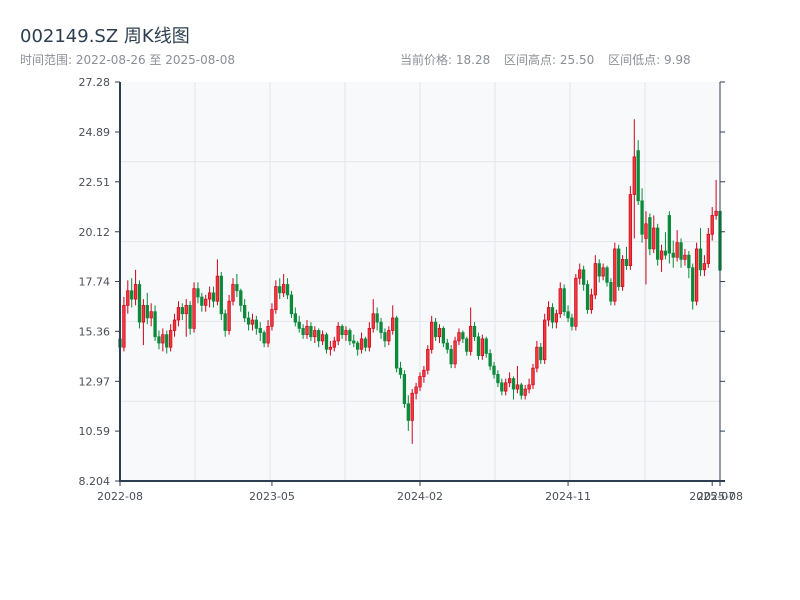  What do you see at coordinates (95, 431) in the screenshot?
I see `y-tick-label: 10.59` at bounding box center [95, 431].